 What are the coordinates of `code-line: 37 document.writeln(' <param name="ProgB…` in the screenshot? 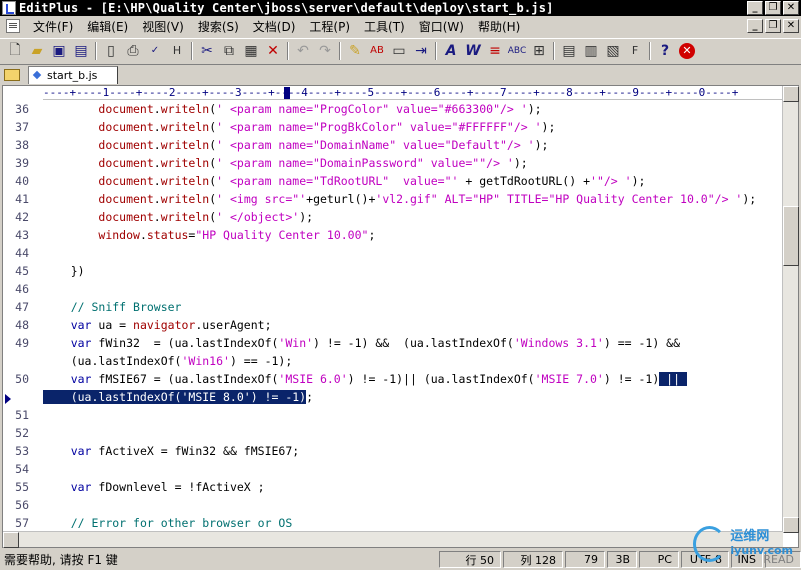 It's located at (393, 127).